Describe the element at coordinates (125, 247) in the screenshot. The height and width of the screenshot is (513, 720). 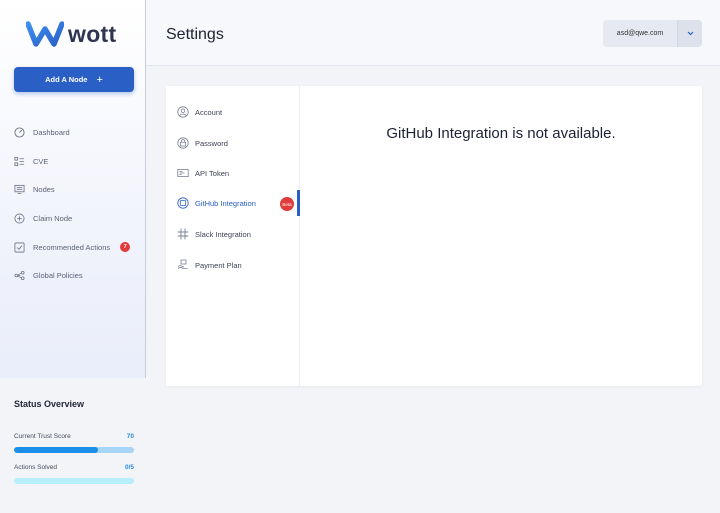
I see `recommended-actions-badge: 7` at that location.